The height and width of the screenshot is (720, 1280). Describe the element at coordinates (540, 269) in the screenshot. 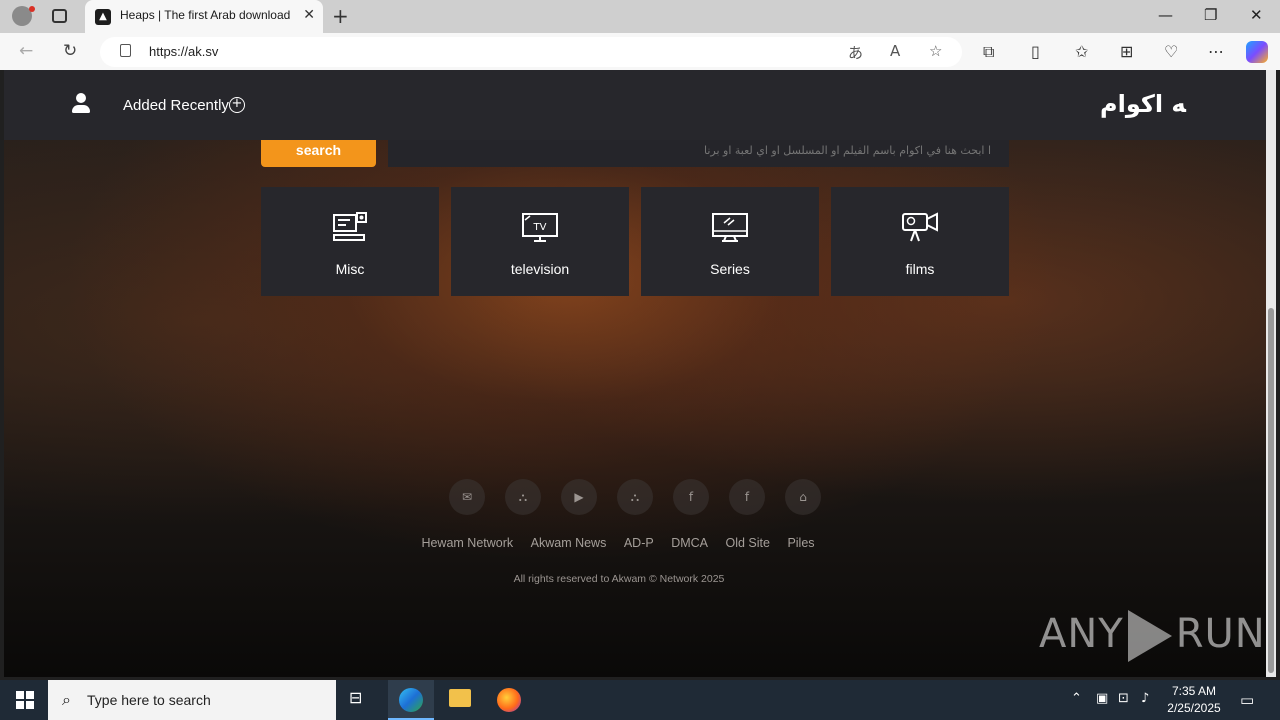

I see `category-label: television` at that location.